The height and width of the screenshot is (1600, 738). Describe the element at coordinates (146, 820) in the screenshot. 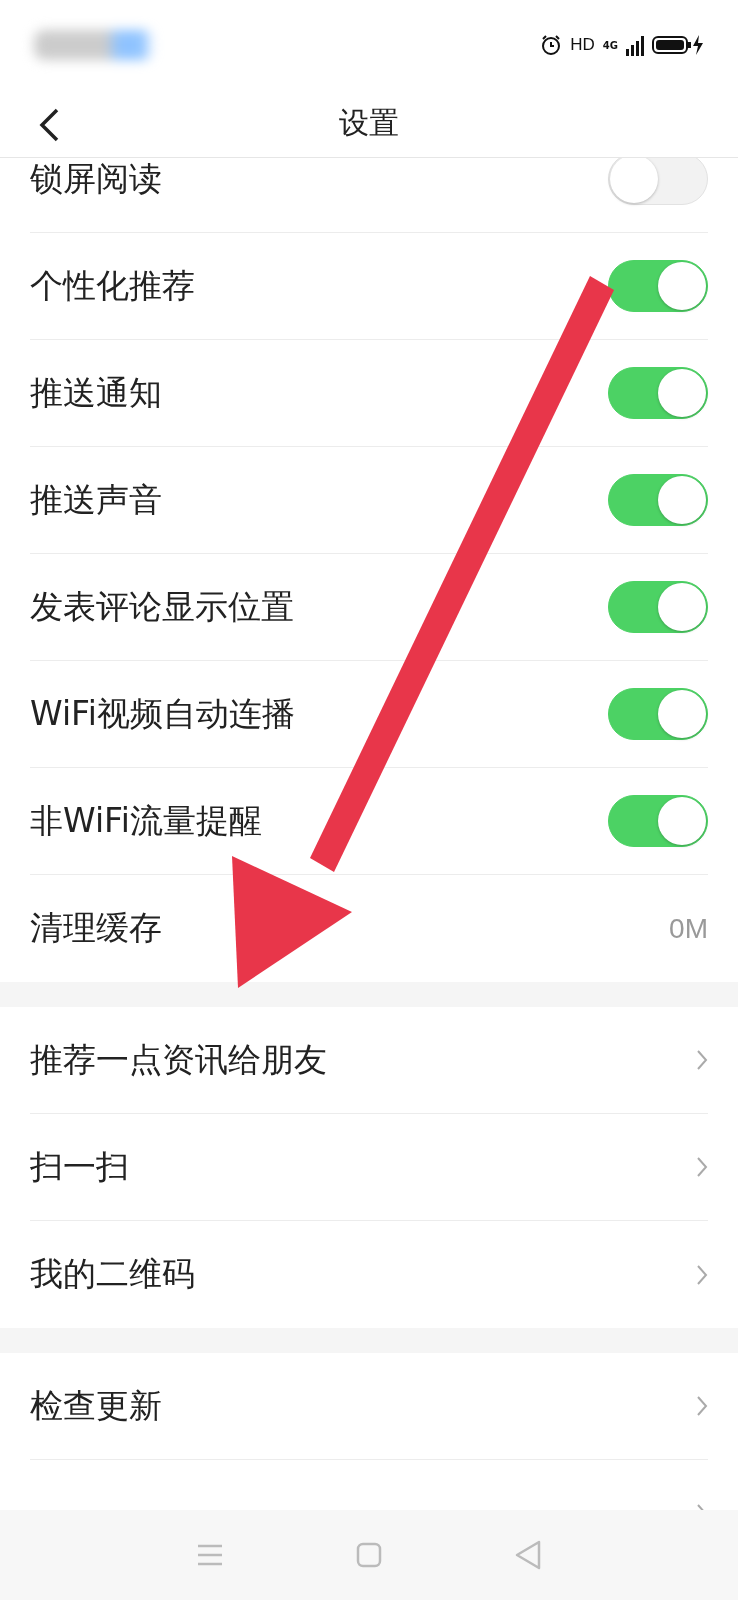

I see `setting-label: 非WiFi流量提醒` at that location.